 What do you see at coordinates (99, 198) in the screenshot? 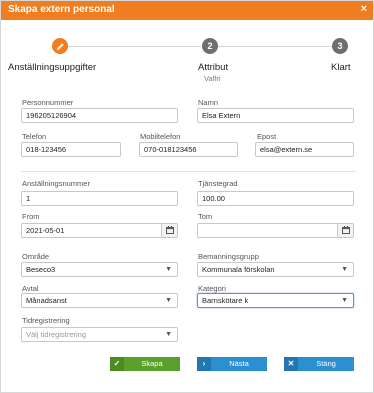
I see `anstallningsnummer-input: 1` at bounding box center [99, 198].